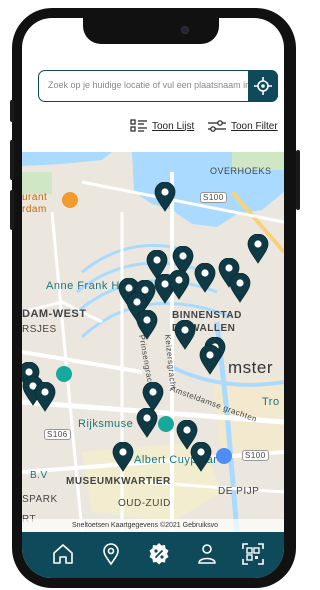 The width and height of the screenshot is (320, 590). I want to click on crosshair-icon, so click(263, 86).